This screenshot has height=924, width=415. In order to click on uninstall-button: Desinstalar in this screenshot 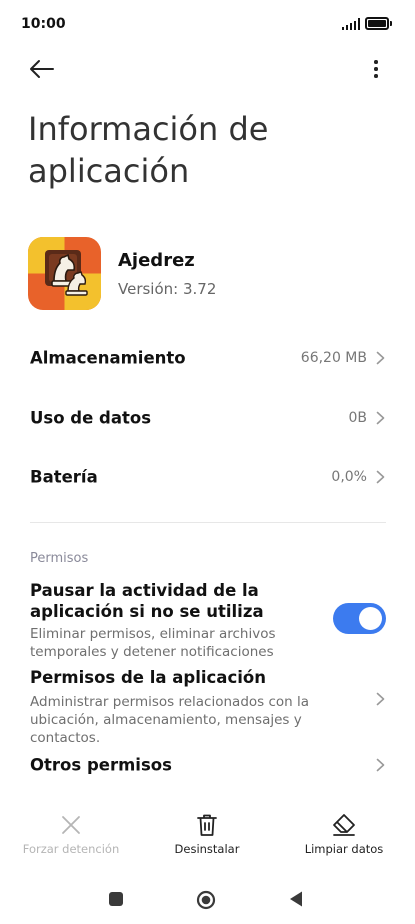, I will do `click(207, 837)`.